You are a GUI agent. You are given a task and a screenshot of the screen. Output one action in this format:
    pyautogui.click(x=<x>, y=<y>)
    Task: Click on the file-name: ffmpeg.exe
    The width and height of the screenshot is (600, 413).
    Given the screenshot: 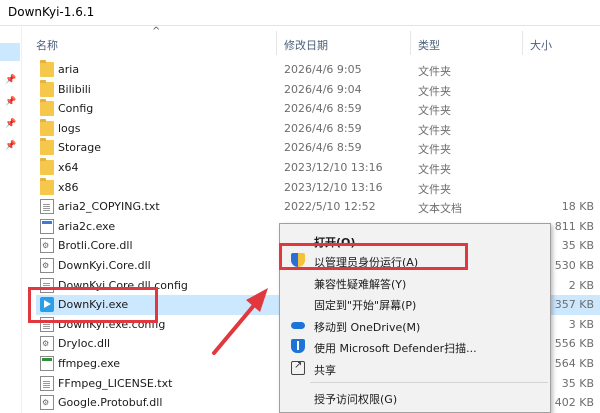 What is the action you would take?
    pyautogui.click(x=89, y=363)
    